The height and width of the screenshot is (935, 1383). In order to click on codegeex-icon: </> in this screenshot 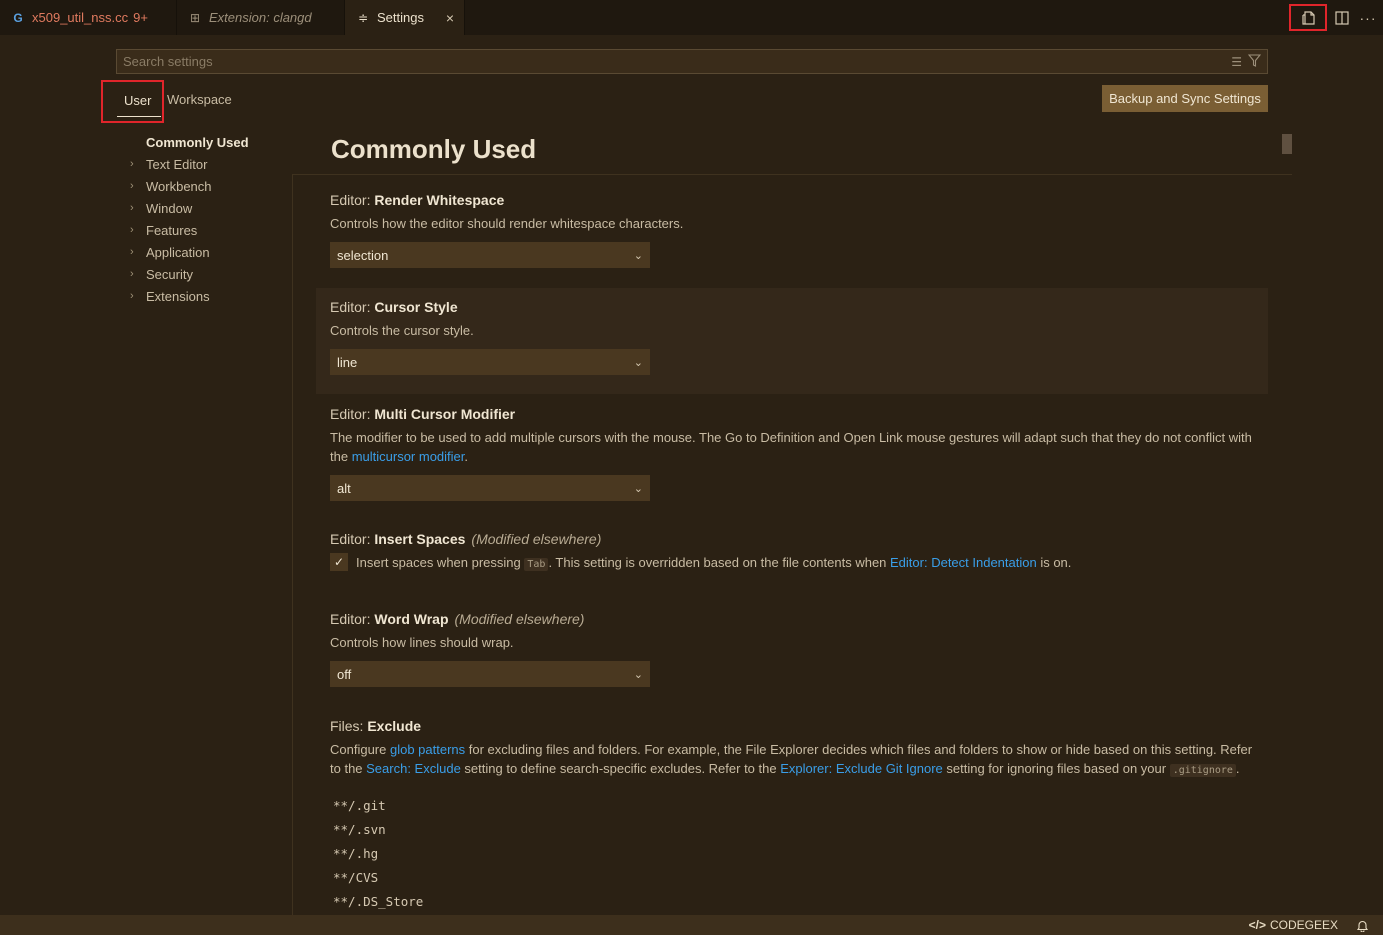, I will do `click(1257, 925)`.